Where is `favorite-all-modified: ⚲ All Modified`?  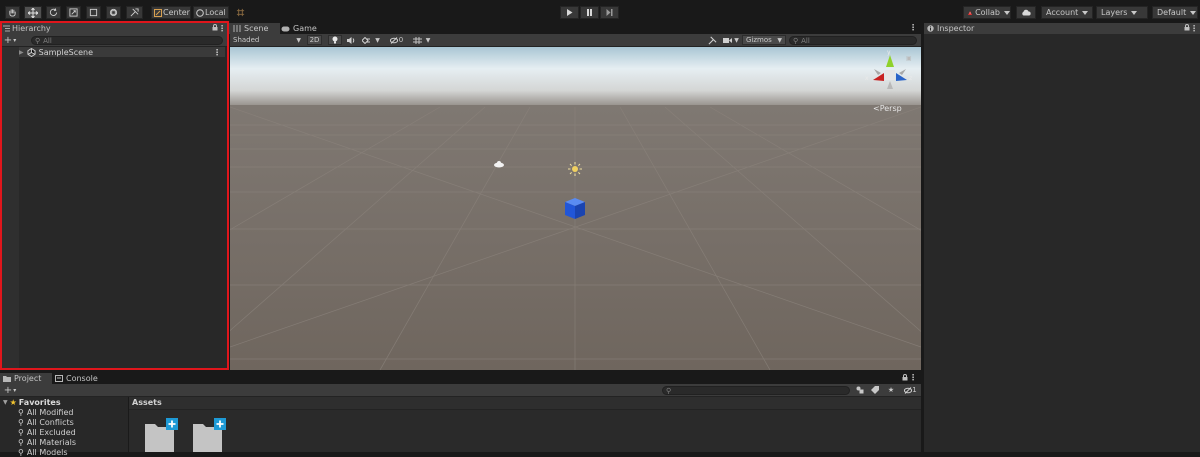
favorite-all-modified: ⚲ All Modified is located at coordinates (45, 412).